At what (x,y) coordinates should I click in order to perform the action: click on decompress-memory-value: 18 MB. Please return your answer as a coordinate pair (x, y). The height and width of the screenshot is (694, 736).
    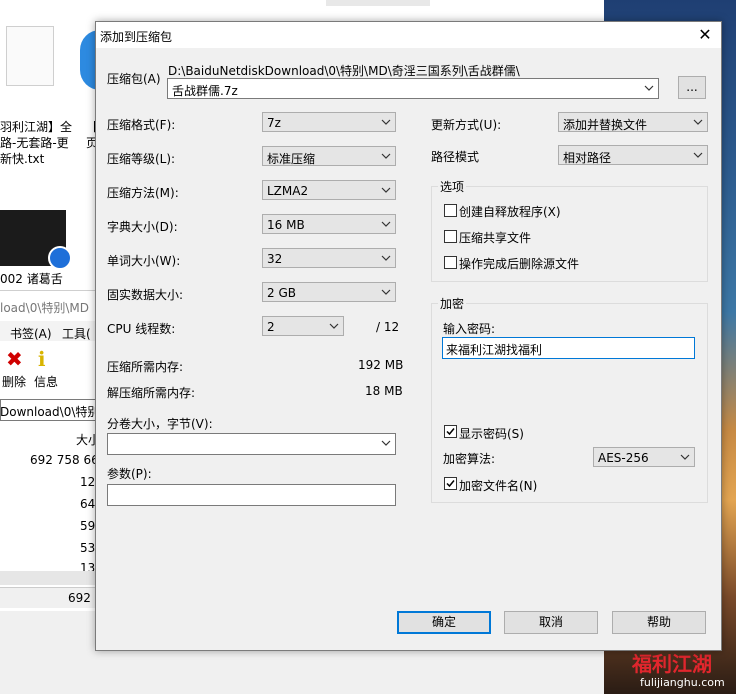
    Looking at the image, I should click on (384, 391).